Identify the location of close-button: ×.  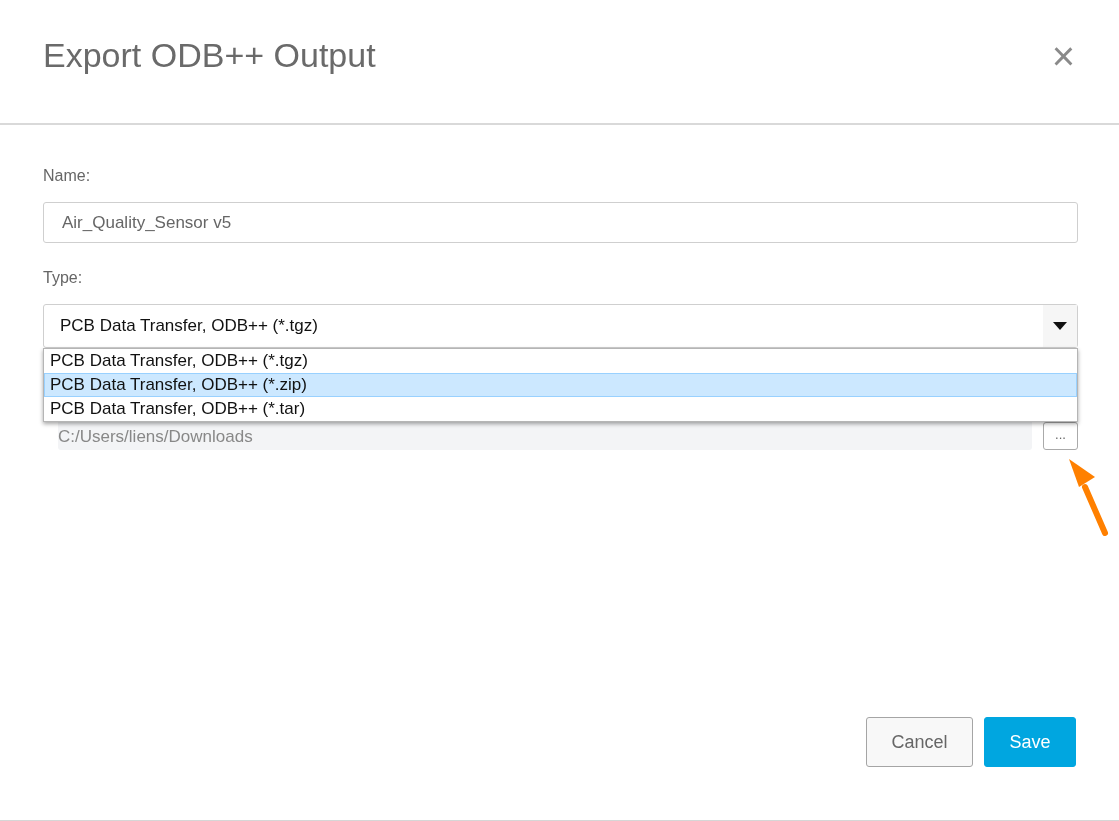
(1063, 55).